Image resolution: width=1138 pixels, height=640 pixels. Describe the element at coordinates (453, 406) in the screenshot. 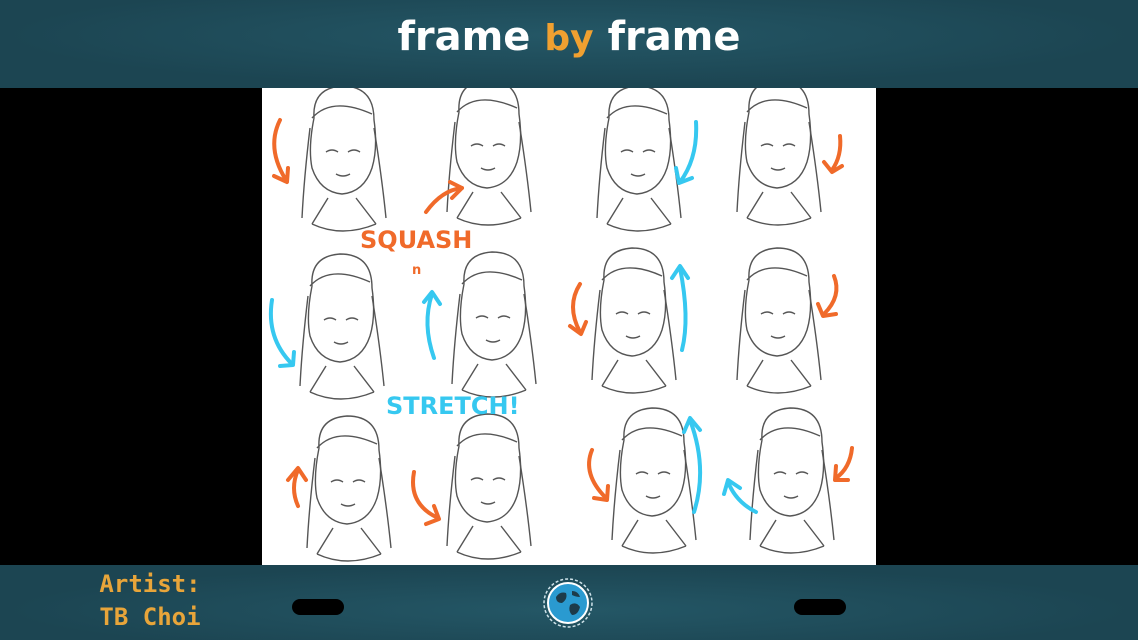

I see `stretch-label: STRETCH!` at that location.